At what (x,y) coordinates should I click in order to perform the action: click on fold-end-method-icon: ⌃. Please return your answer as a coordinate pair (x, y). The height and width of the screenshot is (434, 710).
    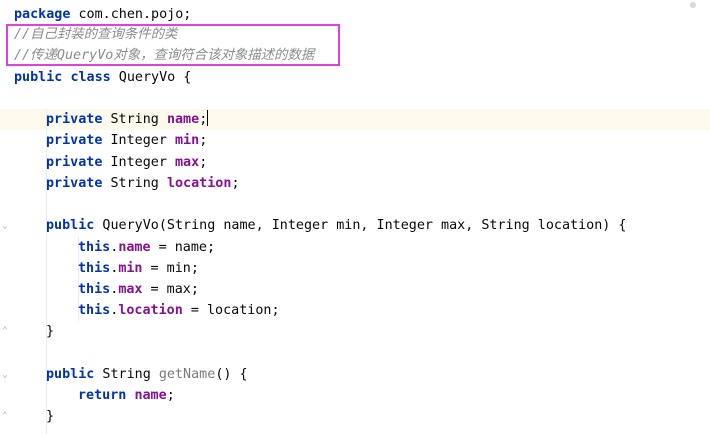
    Looking at the image, I should click on (5, 416).